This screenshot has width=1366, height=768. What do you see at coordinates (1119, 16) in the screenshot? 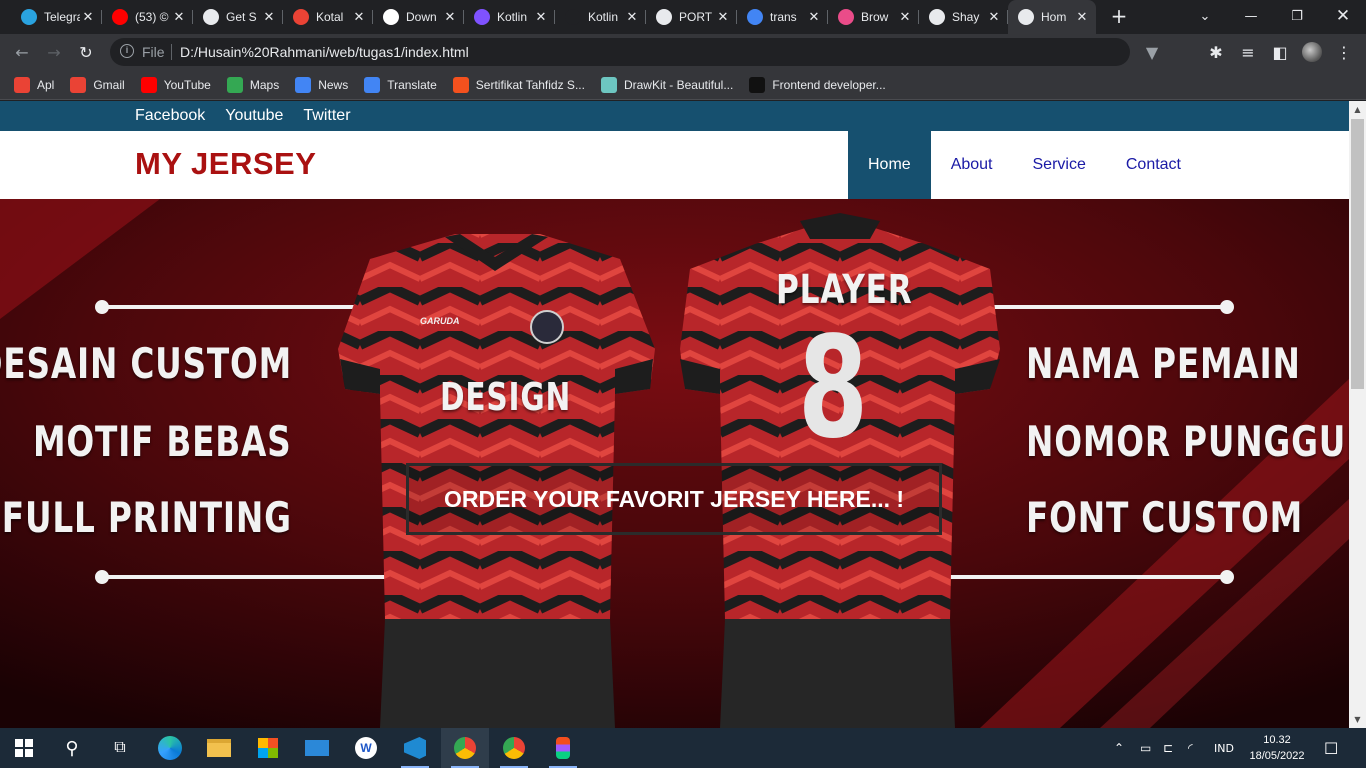
I see `new-tab-button: +` at bounding box center [1119, 16].